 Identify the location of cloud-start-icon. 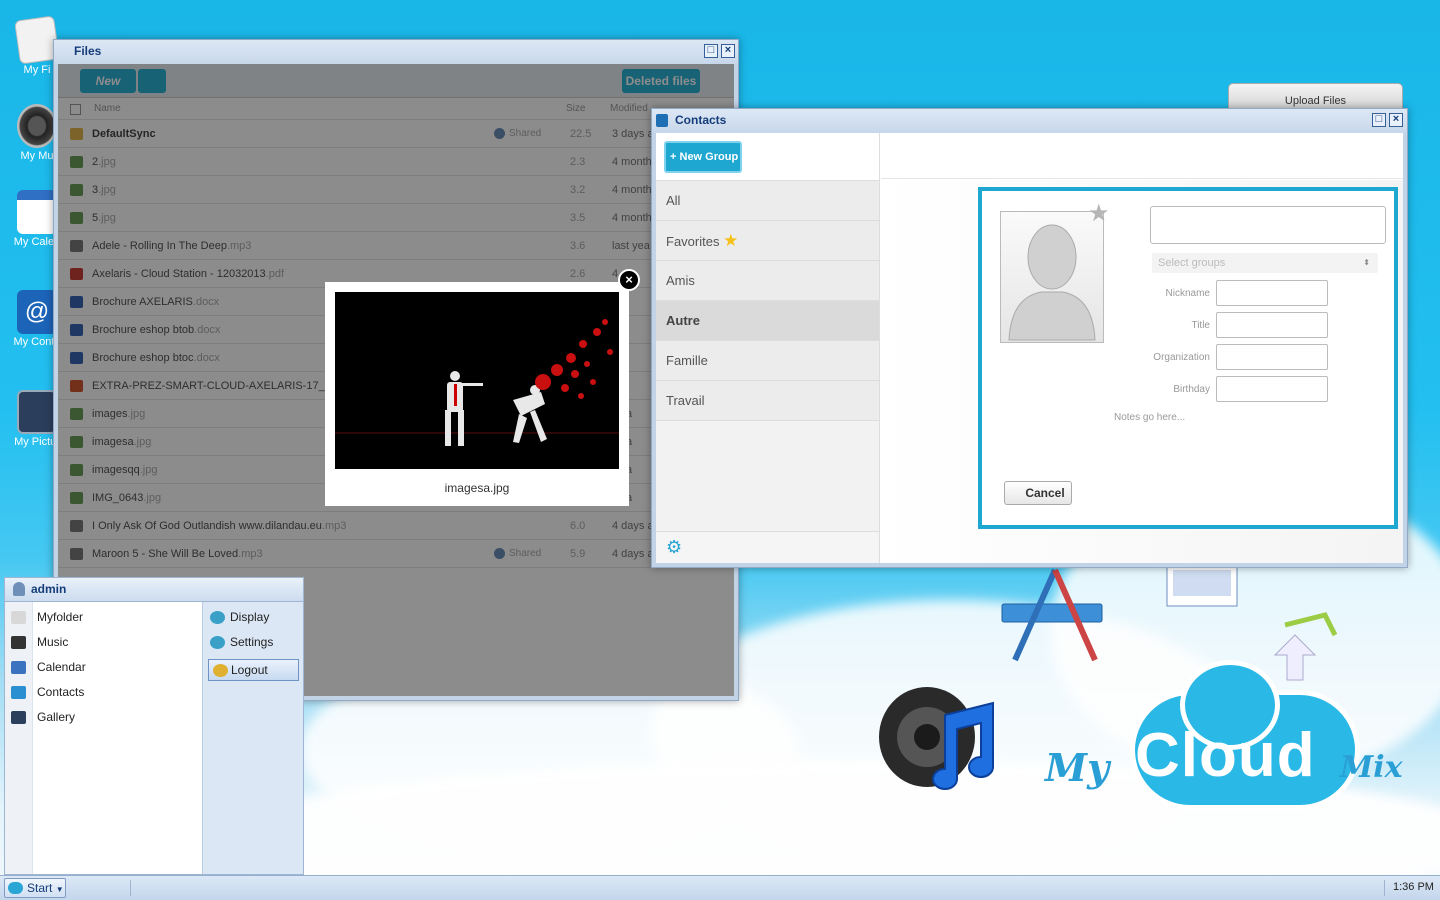
(15, 888).